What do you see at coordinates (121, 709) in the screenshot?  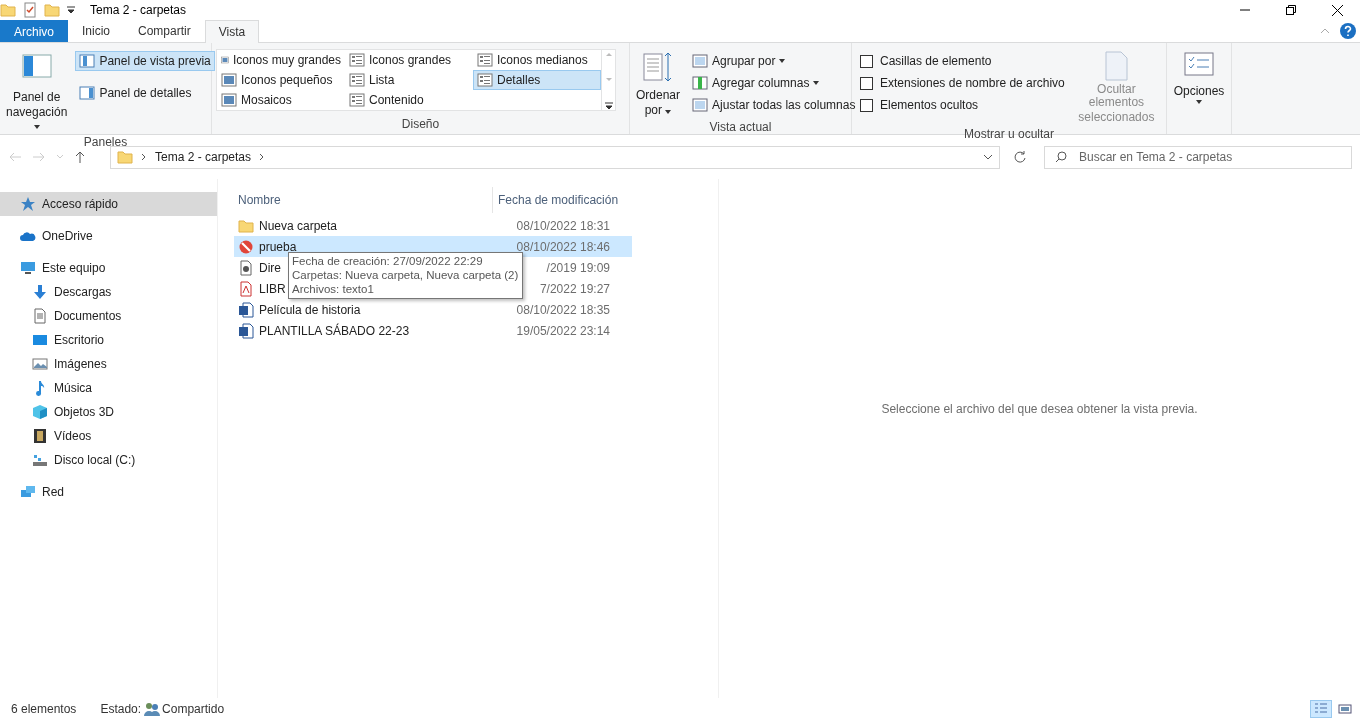 I see `status-label: Estado:` at bounding box center [121, 709].